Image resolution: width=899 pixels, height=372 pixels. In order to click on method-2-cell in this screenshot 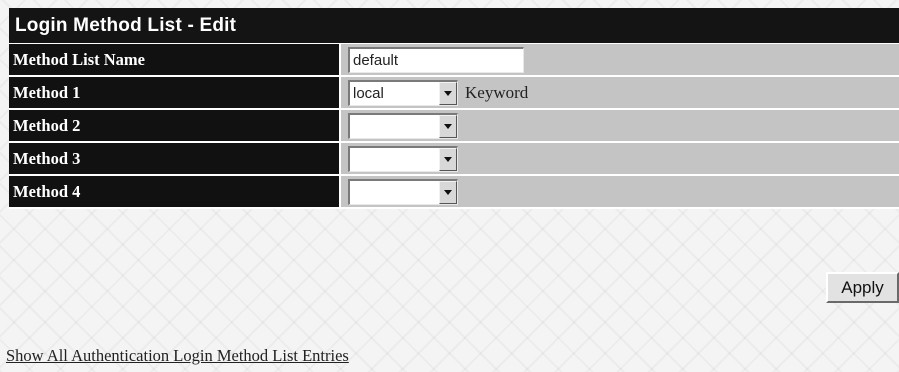, I will do `click(620, 125)`.